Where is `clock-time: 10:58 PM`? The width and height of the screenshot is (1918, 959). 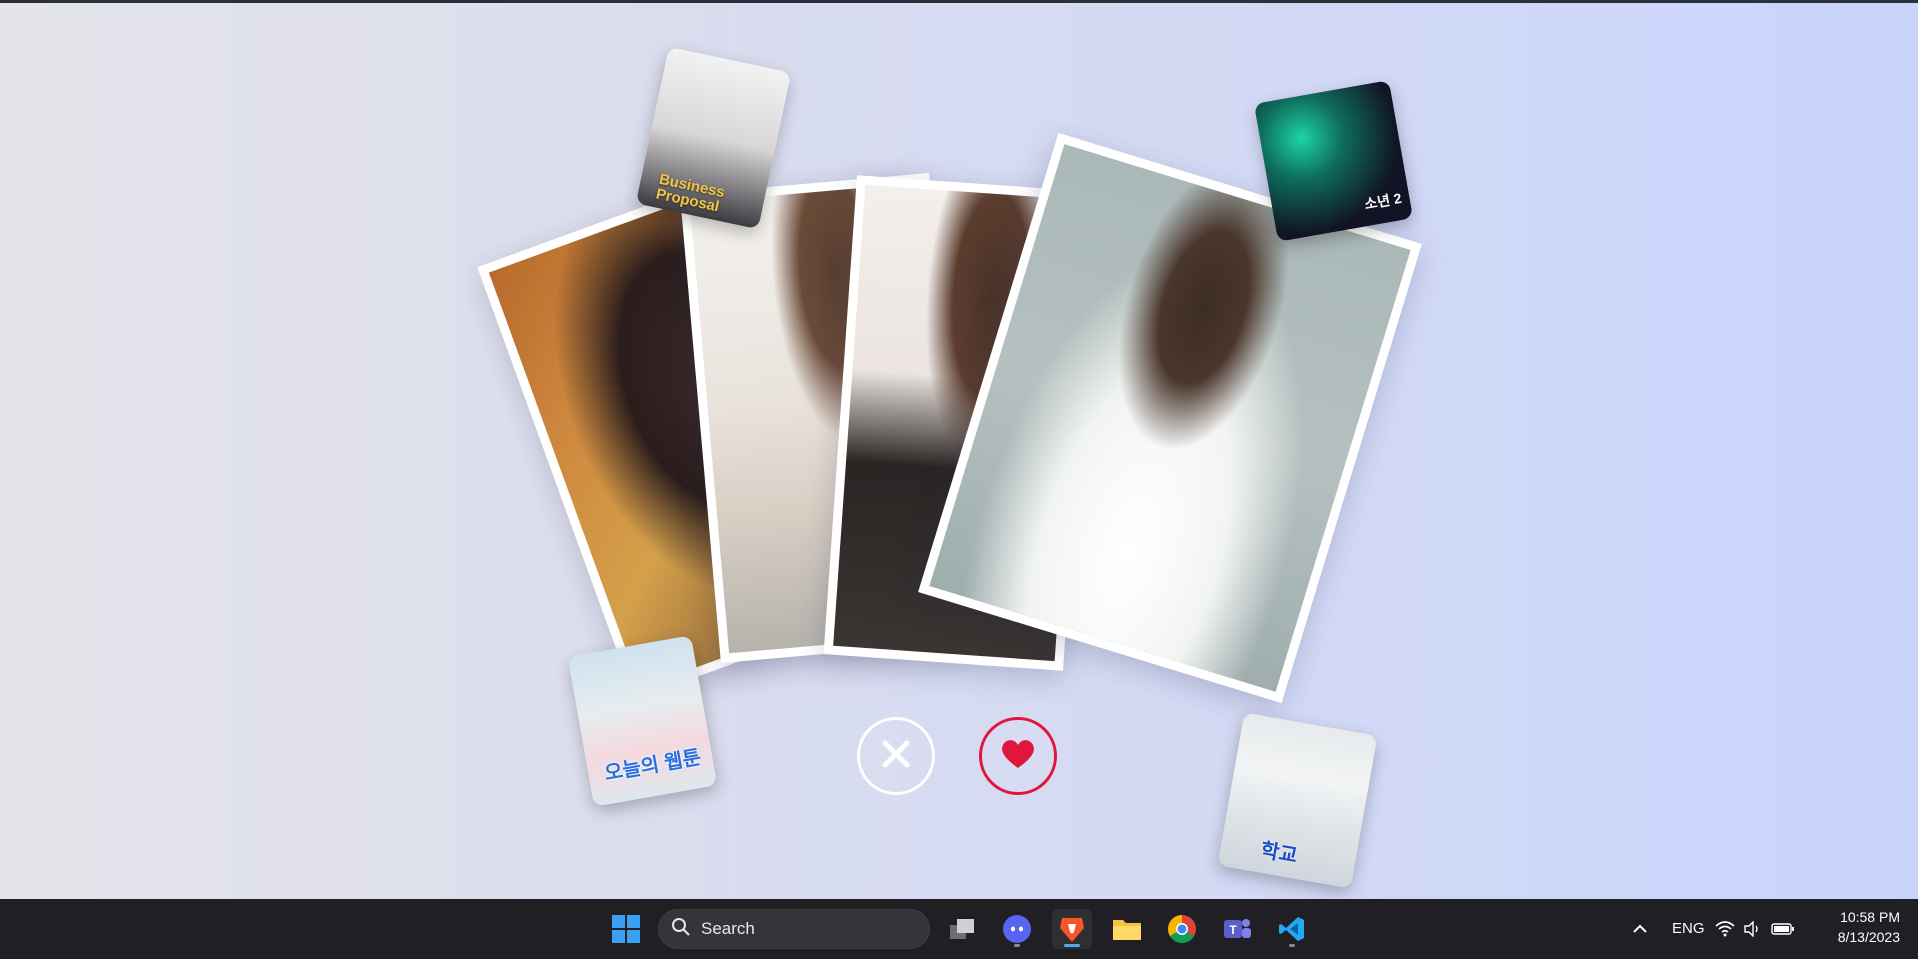
clock-time: 10:58 PM is located at coordinates (1870, 917).